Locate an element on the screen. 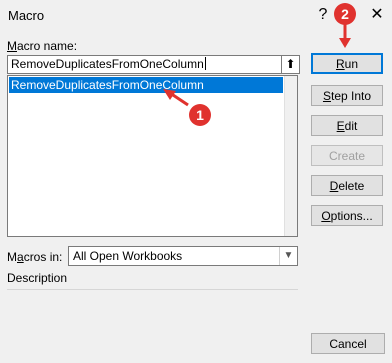 Image resolution: width=392 pixels, height=363 pixels. help-button: ? is located at coordinates (323, 15).